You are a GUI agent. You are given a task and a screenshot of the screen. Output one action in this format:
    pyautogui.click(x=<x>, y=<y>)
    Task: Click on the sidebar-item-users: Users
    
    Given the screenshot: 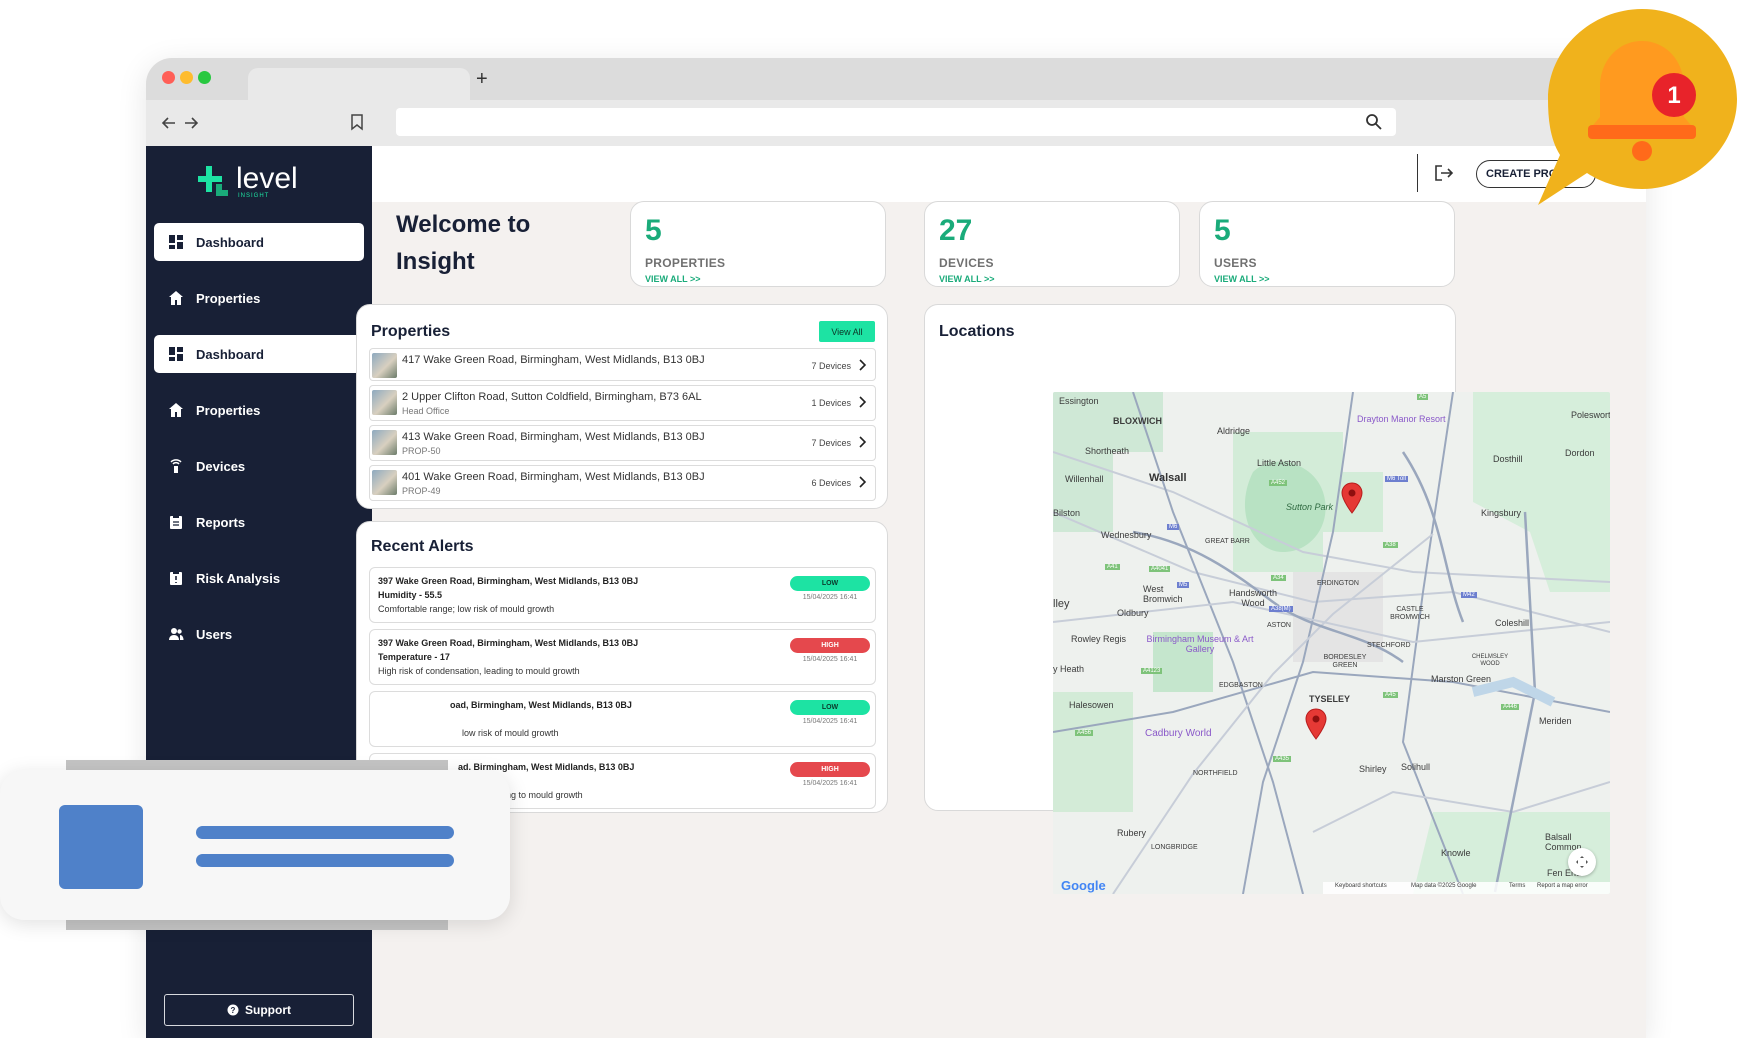 What is the action you would take?
    pyautogui.click(x=259, y=634)
    